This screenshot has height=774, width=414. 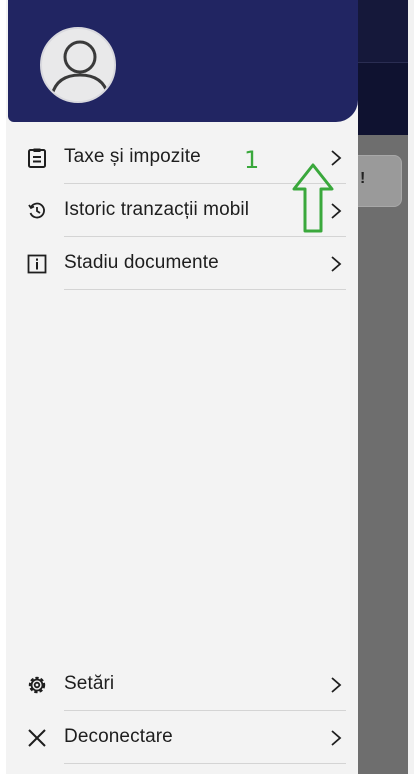 What do you see at coordinates (252, 160) in the screenshot?
I see `annotation-step-number: 1` at bounding box center [252, 160].